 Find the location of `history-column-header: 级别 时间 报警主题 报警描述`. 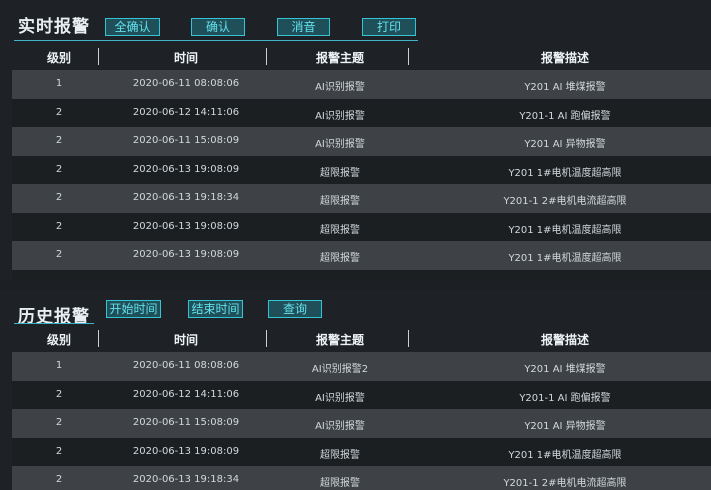

history-column-header: 级别 时间 报警主题 报警描述 is located at coordinates (361, 338).